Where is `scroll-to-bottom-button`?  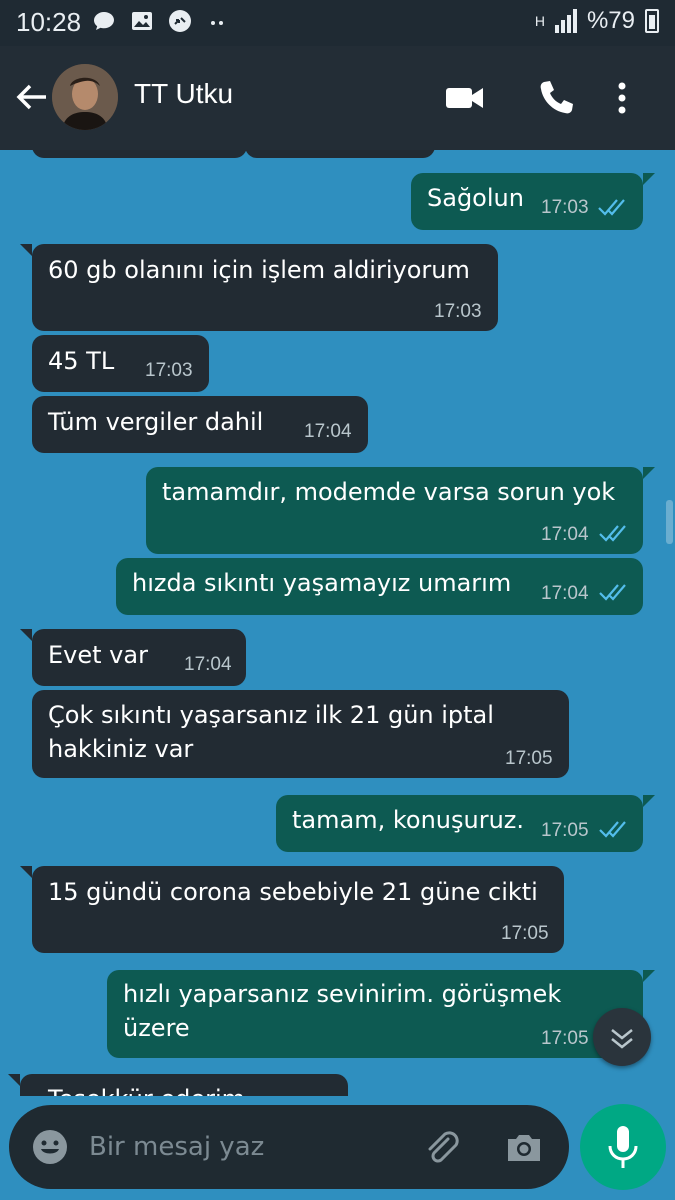 scroll-to-bottom-button is located at coordinates (622, 1037).